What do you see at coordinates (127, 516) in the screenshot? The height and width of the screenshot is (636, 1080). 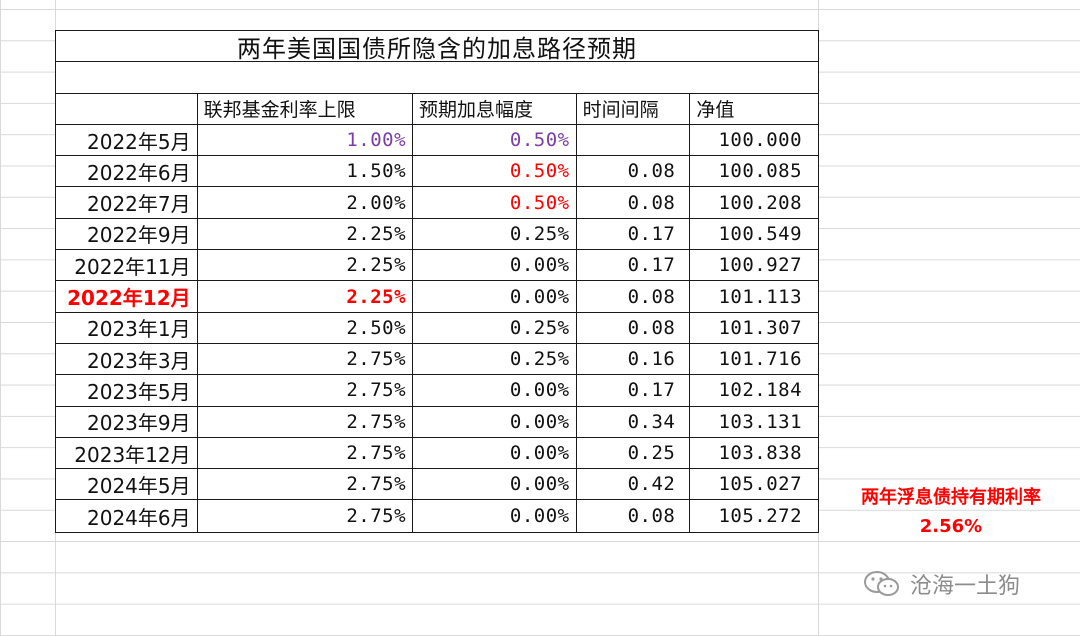 I see `date-cell: 2024年6月` at bounding box center [127, 516].